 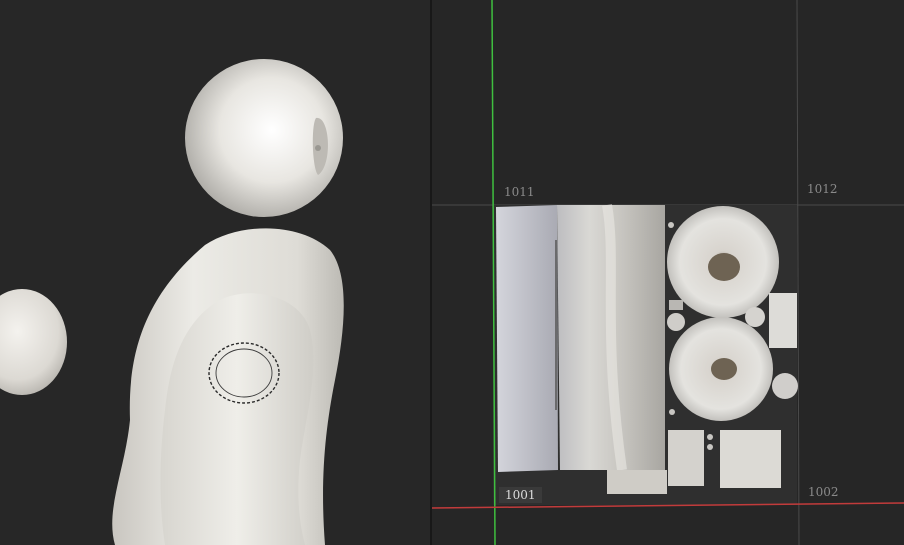 What do you see at coordinates (798, 272) in the screenshot?
I see `grid-line-v-right` at bounding box center [798, 272].